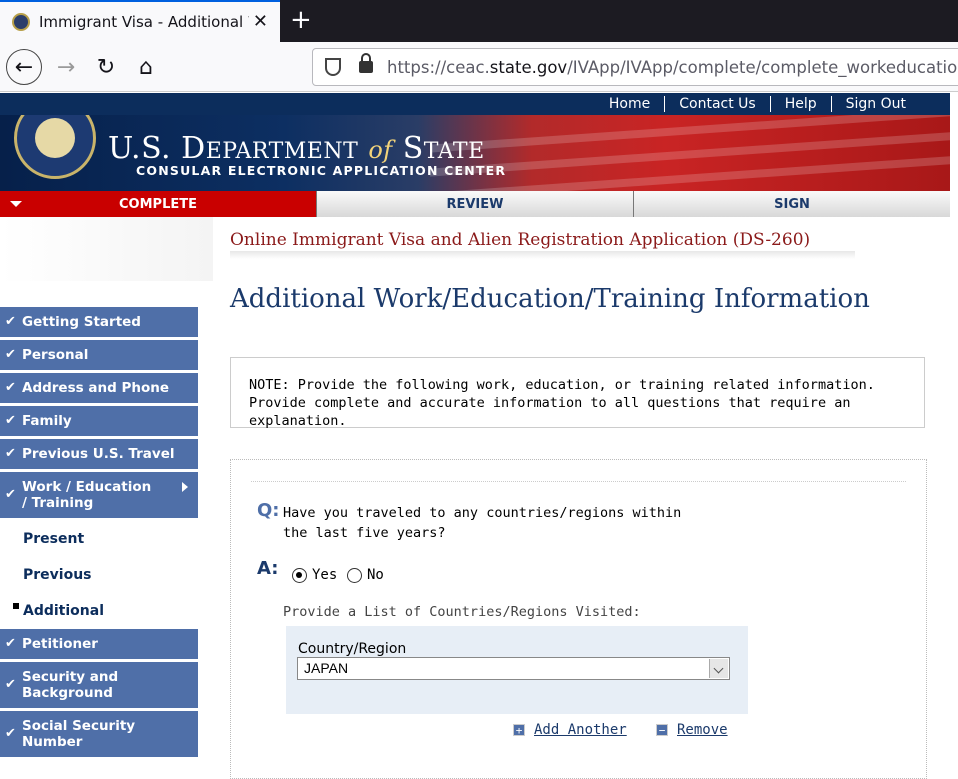  Describe the element at coordinates (260, 21) in the screenshot. I see `close-icon: ✕` at that location.